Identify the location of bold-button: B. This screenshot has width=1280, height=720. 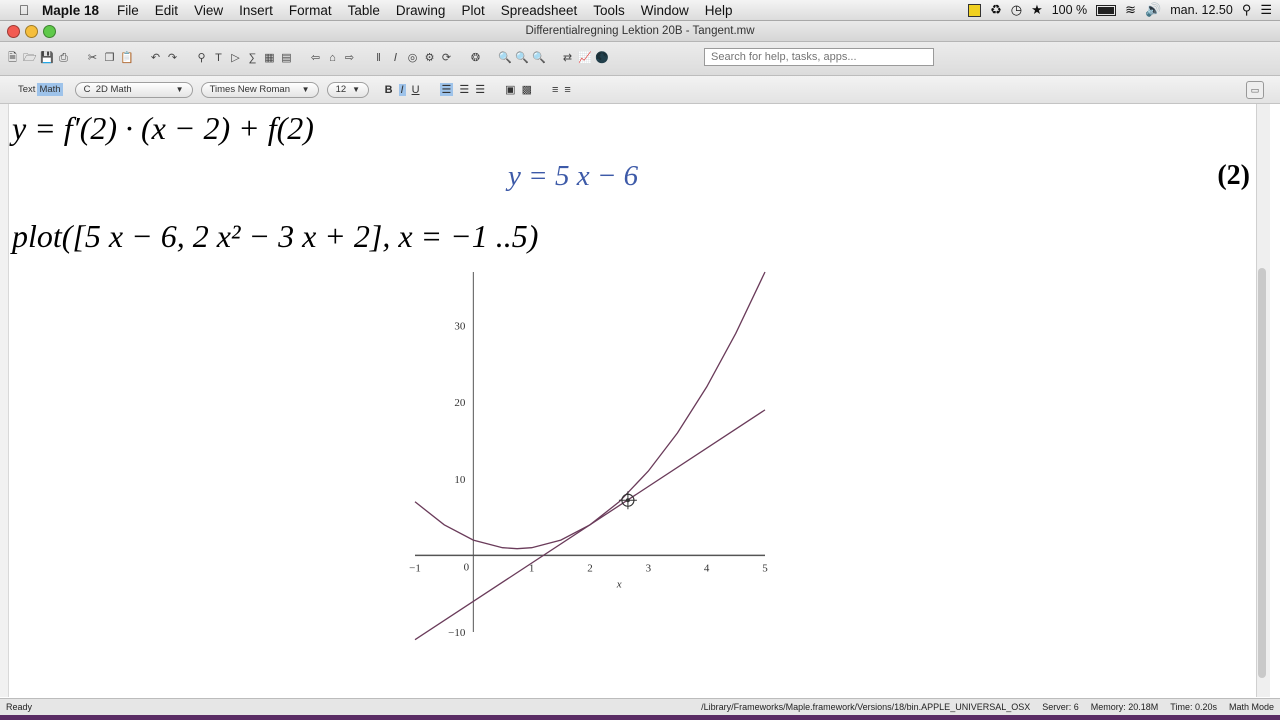
(389, 90).